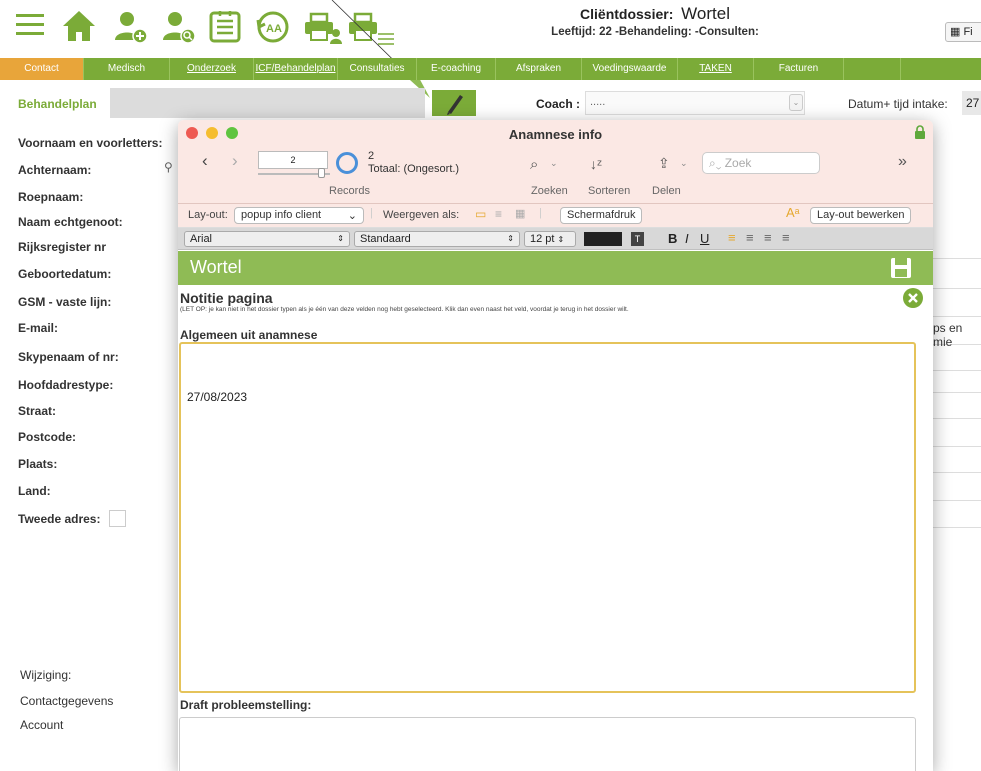 Image resolution: width=981 pixels, height=771 pixels. What do you see at coordinates (596, 164) in the screenshot?
I see `sort-icon: ↓ᶻ` at bounding box center [596, 164].